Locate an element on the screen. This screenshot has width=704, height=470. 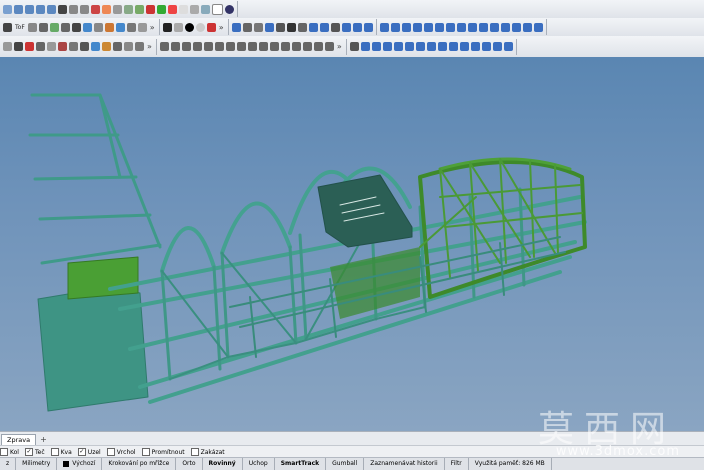
solid-4-icon is located at coordinates (409, 46).